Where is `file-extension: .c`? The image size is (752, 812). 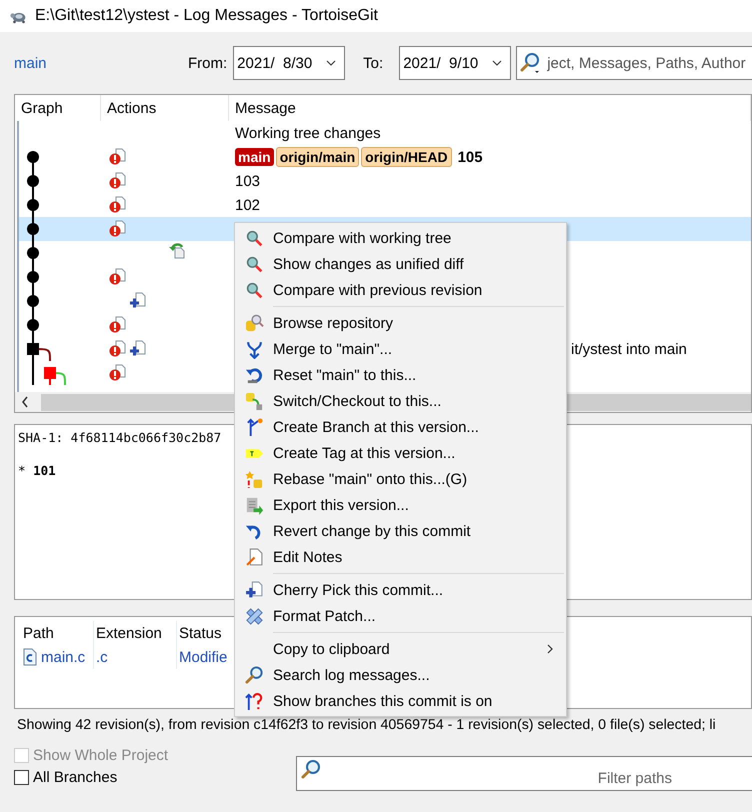 file-extension: .c is located at coordinates (102, 657).